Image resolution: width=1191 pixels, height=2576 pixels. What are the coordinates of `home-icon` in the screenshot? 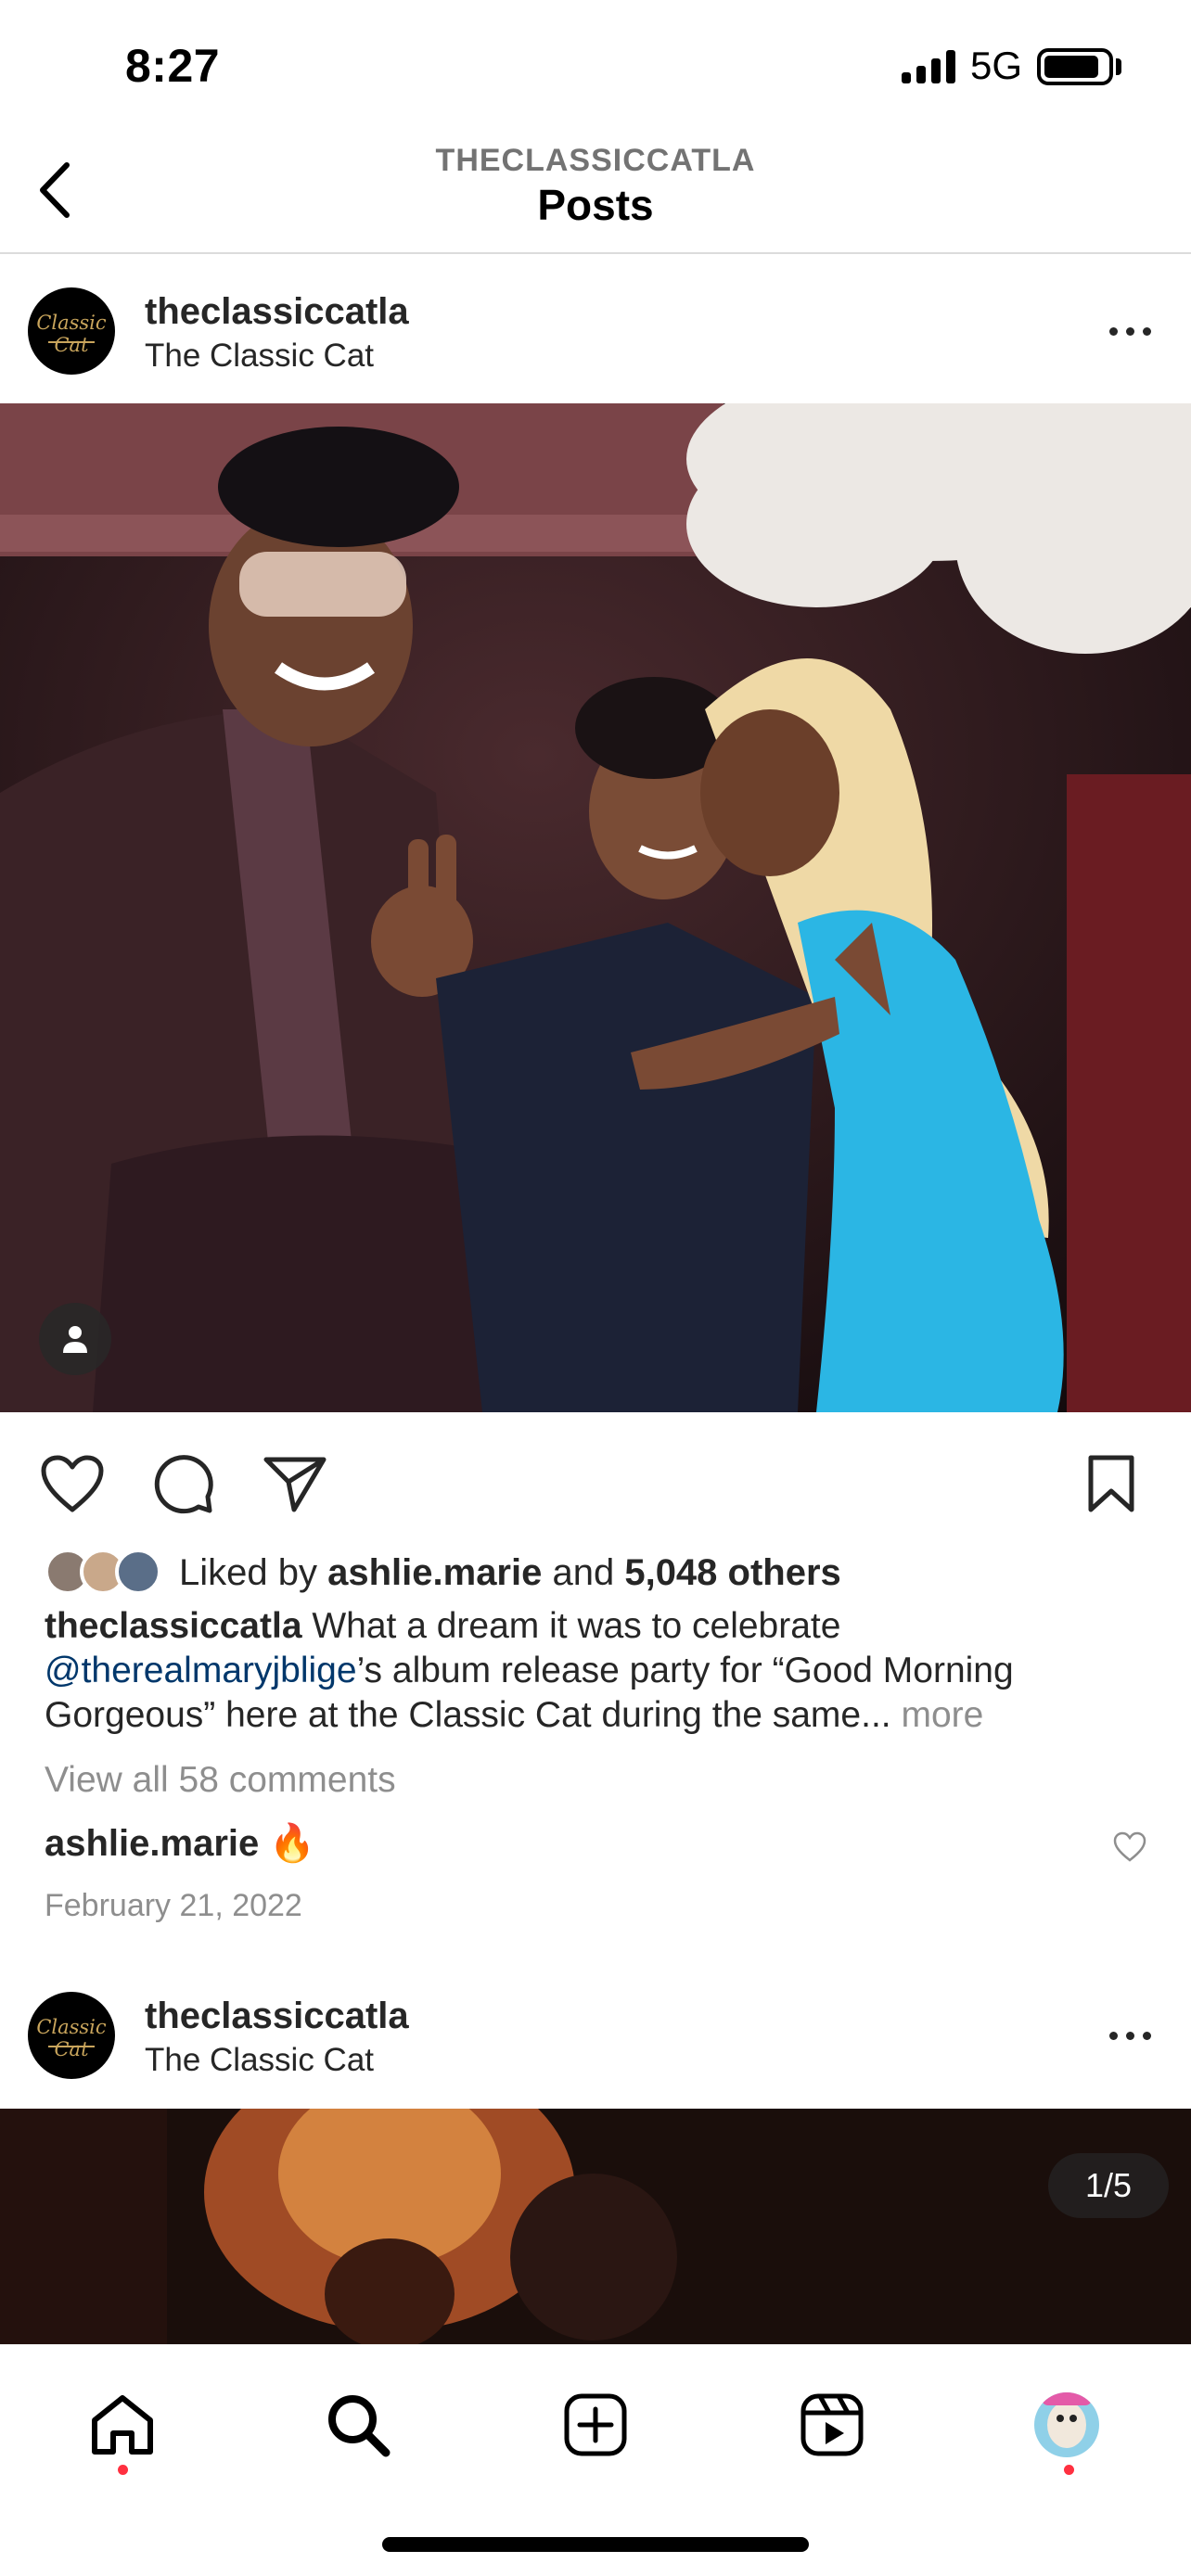 It's located at (122, 2425).